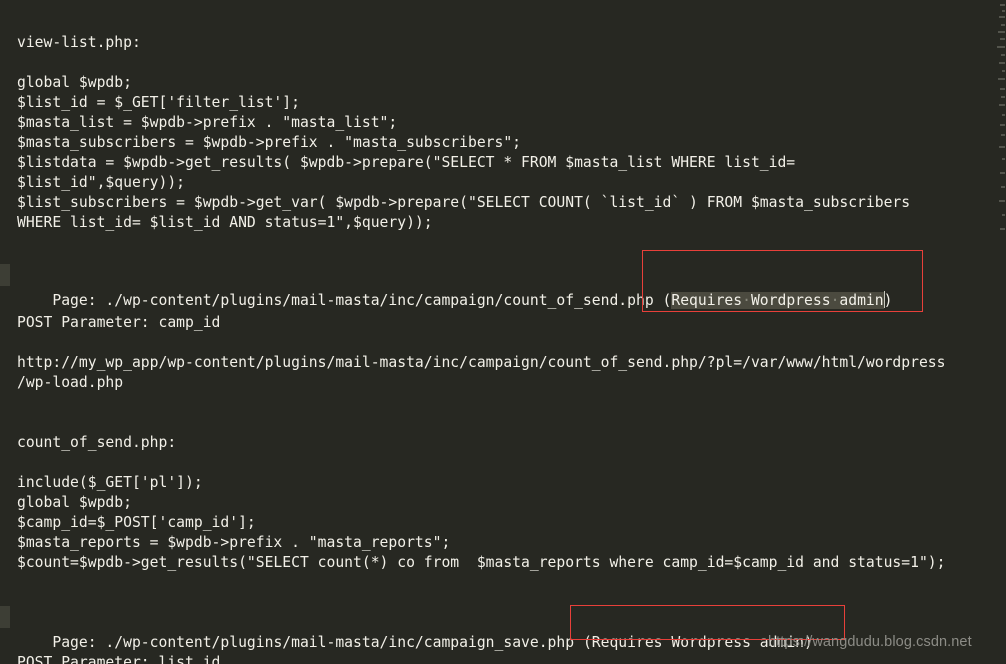 The height and width of the screenshot is (664, 1006). What do you see at coordinates (70, 383) in the screenshot?
I see `code-line: /wp-load.php` at bounding box center [70, 383].